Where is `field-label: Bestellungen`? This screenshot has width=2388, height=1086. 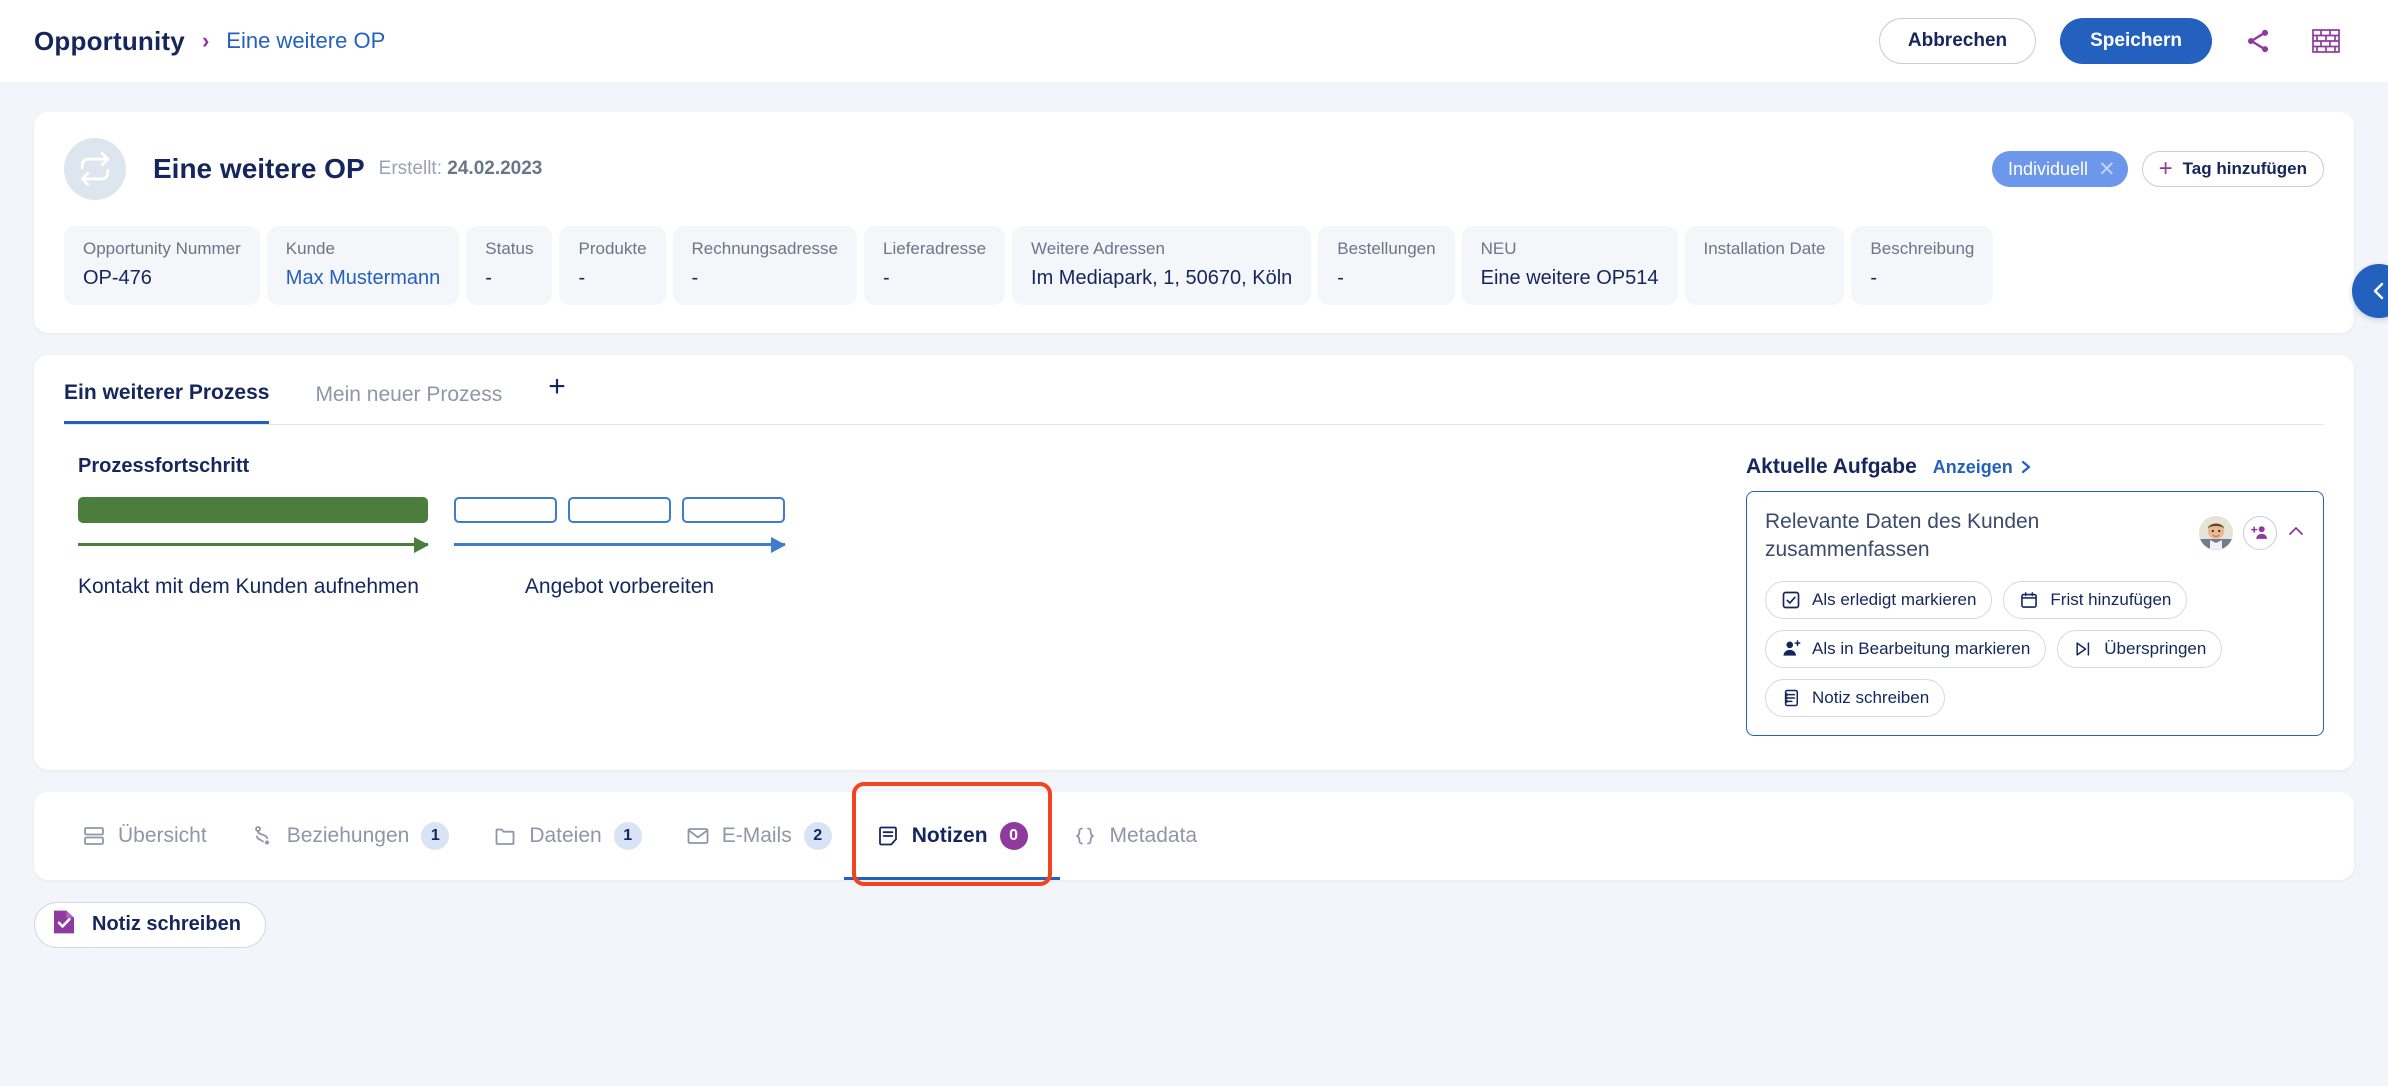 field-label: Bestellungen is located at coordinates (1386, 248).